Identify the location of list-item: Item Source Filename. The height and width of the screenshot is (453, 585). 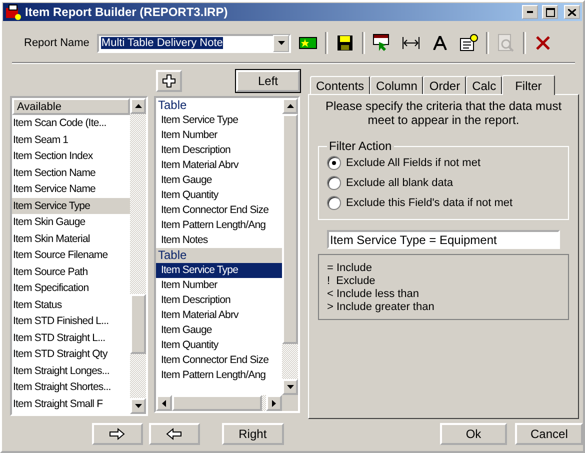
(71, 255).